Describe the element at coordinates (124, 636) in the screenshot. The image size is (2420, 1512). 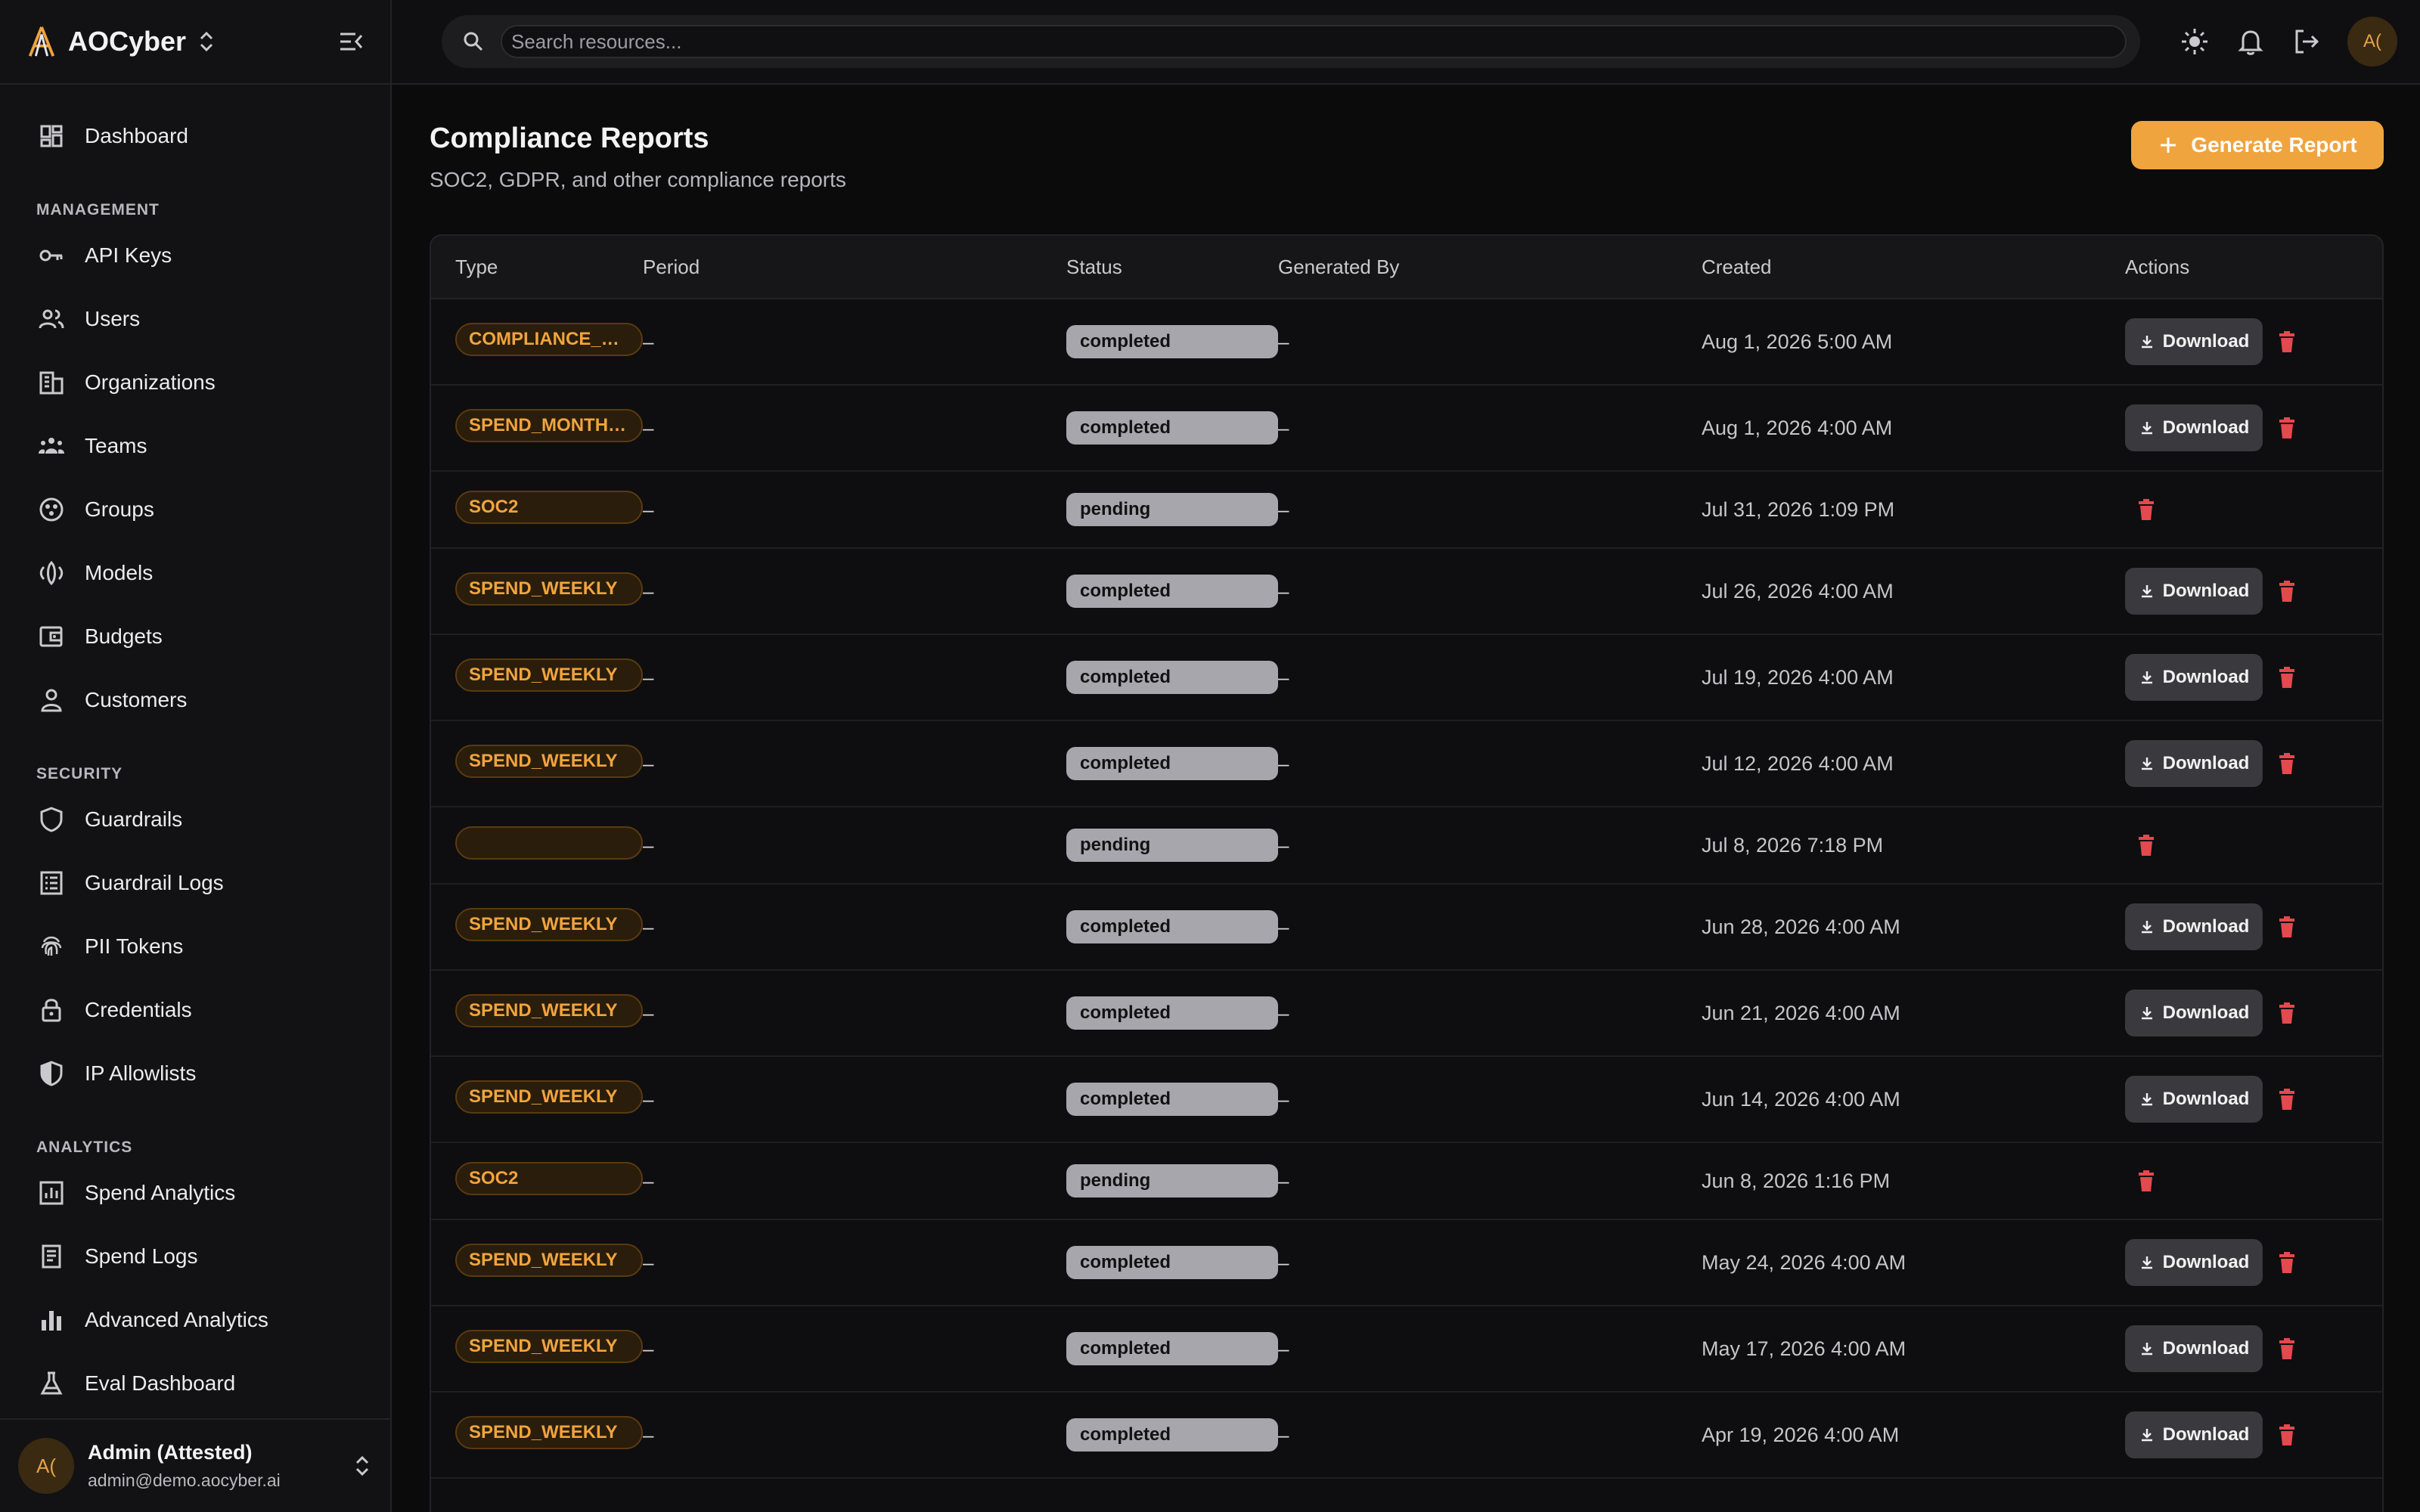
I see `sidebar-item-label: Budgets` at that location.